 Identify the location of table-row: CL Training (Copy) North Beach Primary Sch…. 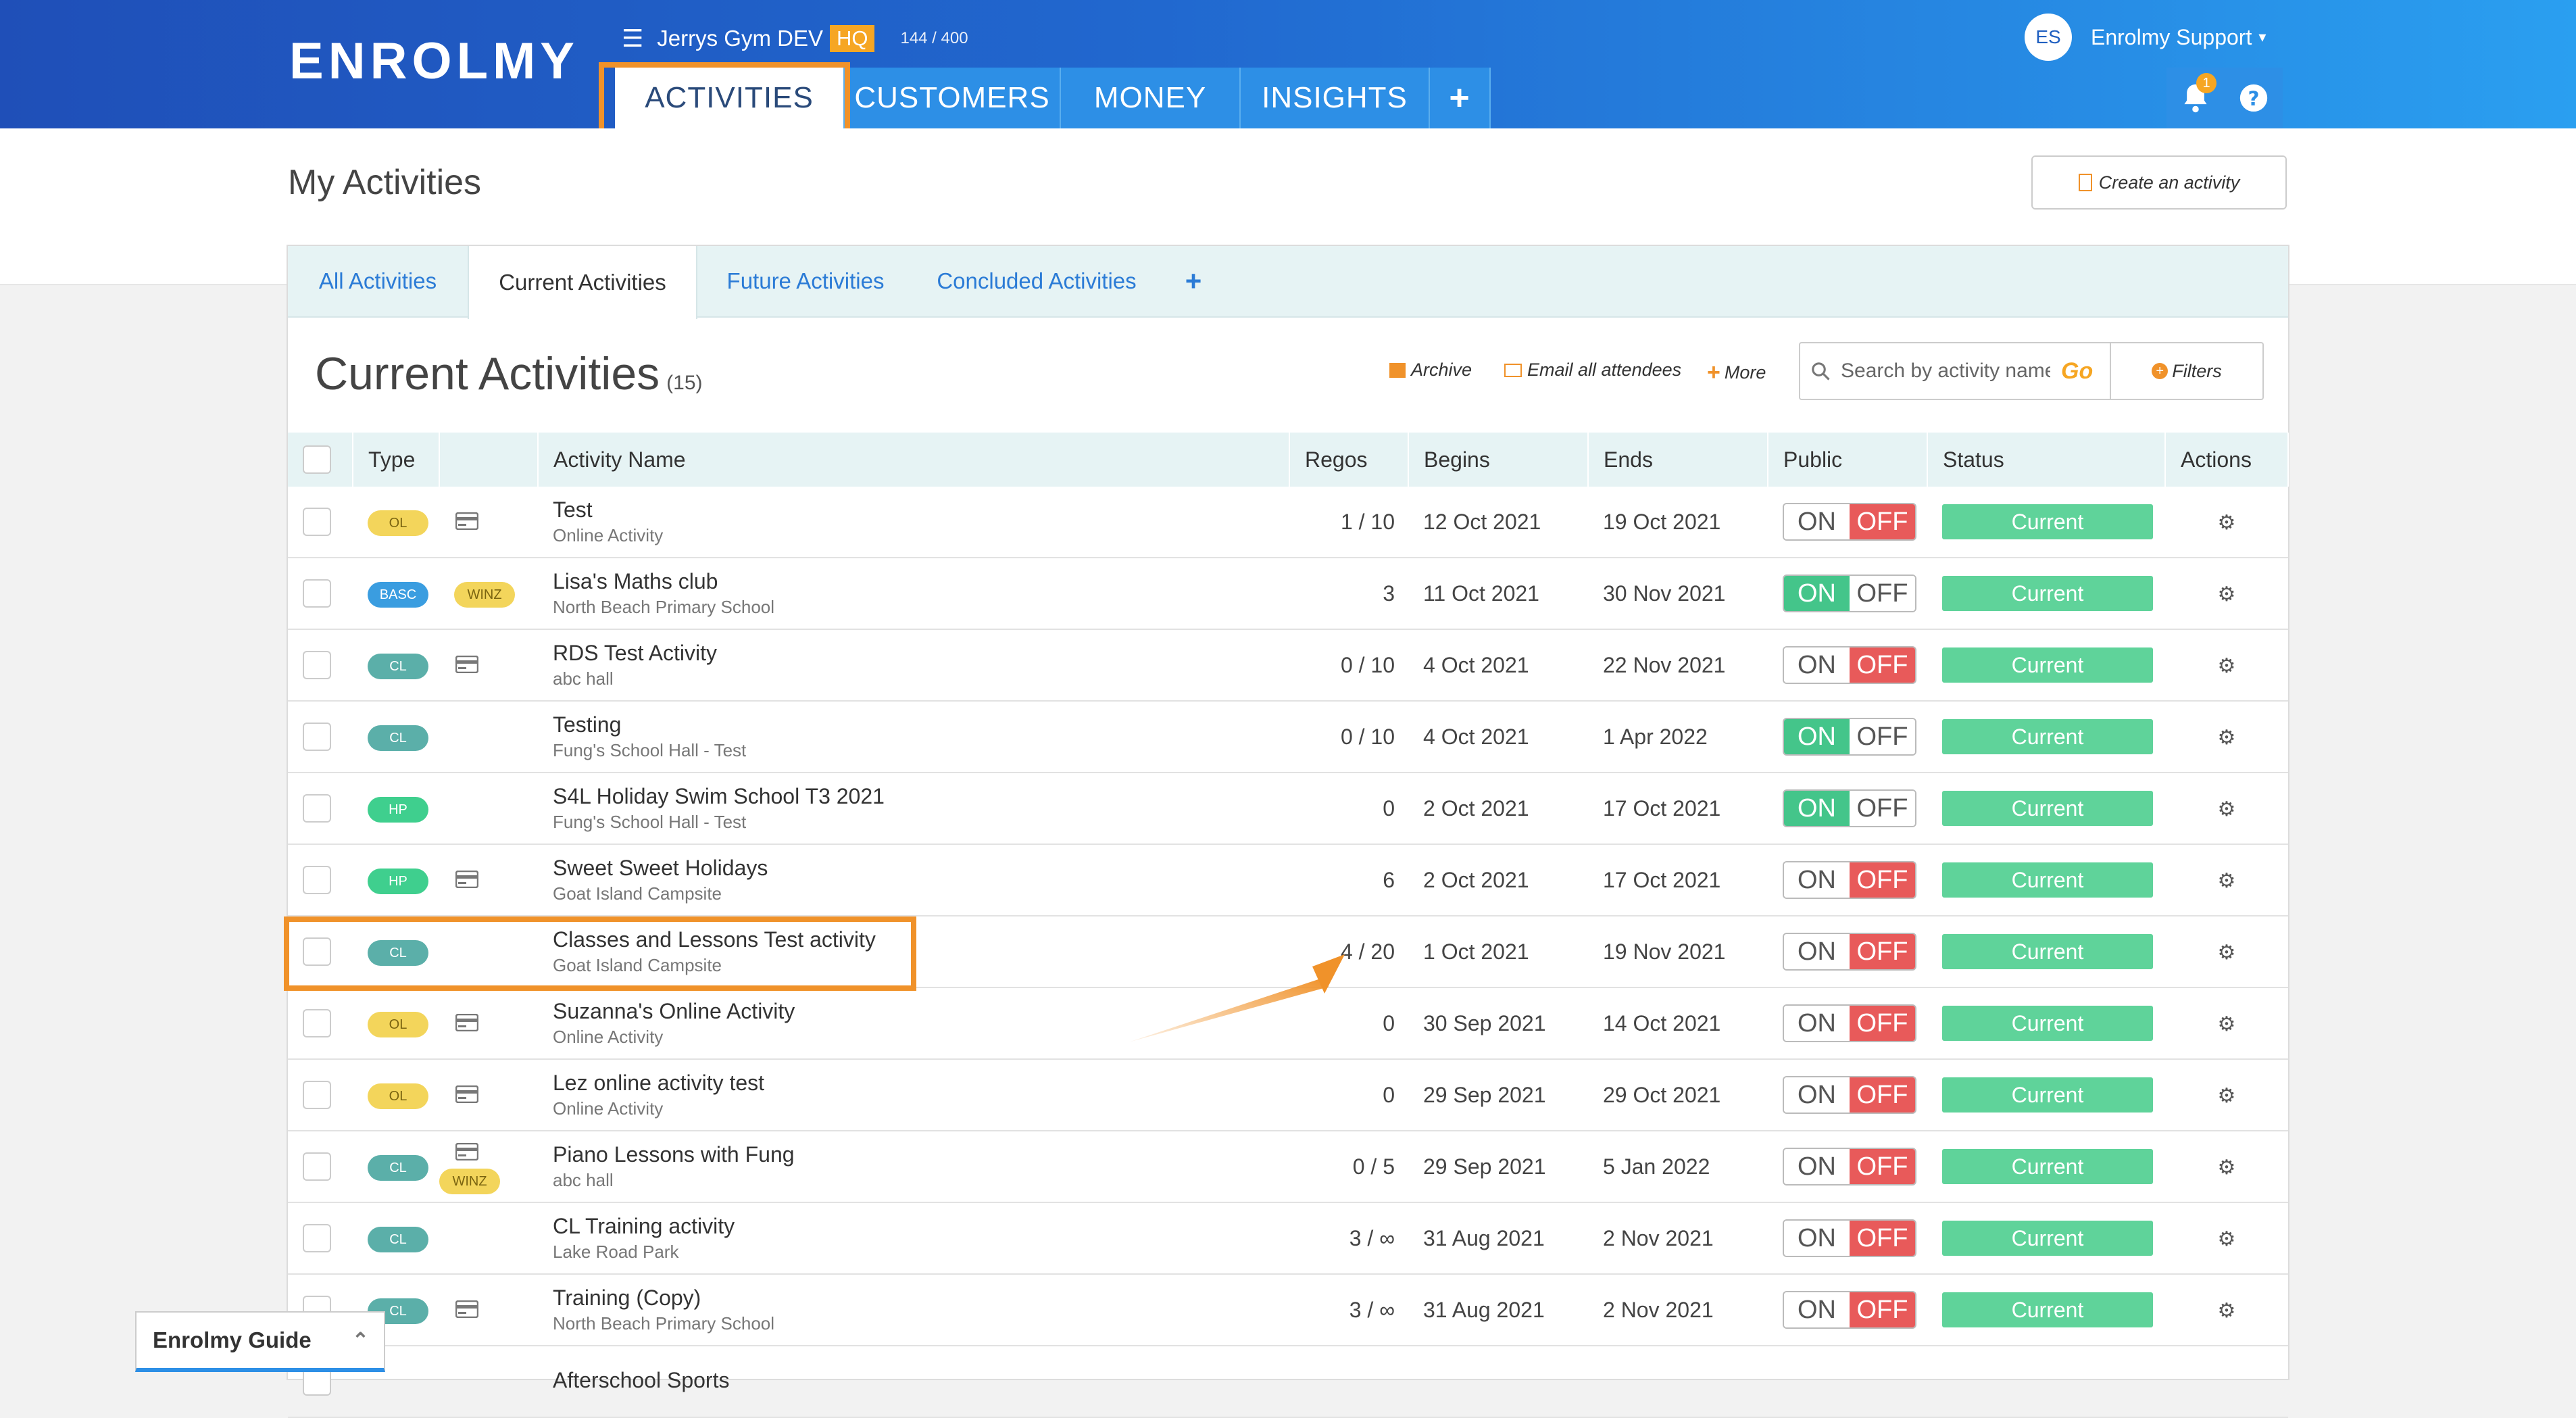
(1288, 1310).